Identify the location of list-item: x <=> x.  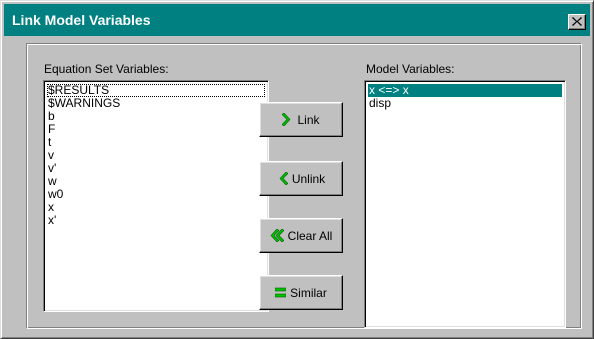
(465, 90).